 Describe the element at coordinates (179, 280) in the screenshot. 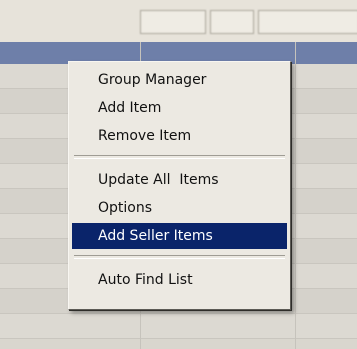

I see `menu-item-auto-find-list: Auto Find List` at that location.